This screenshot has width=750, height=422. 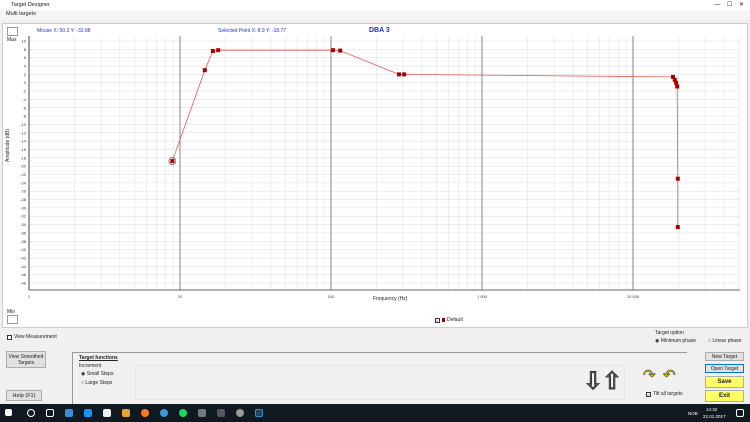 I want to click on y-tick-label: -22, so click(x=23, y=174).